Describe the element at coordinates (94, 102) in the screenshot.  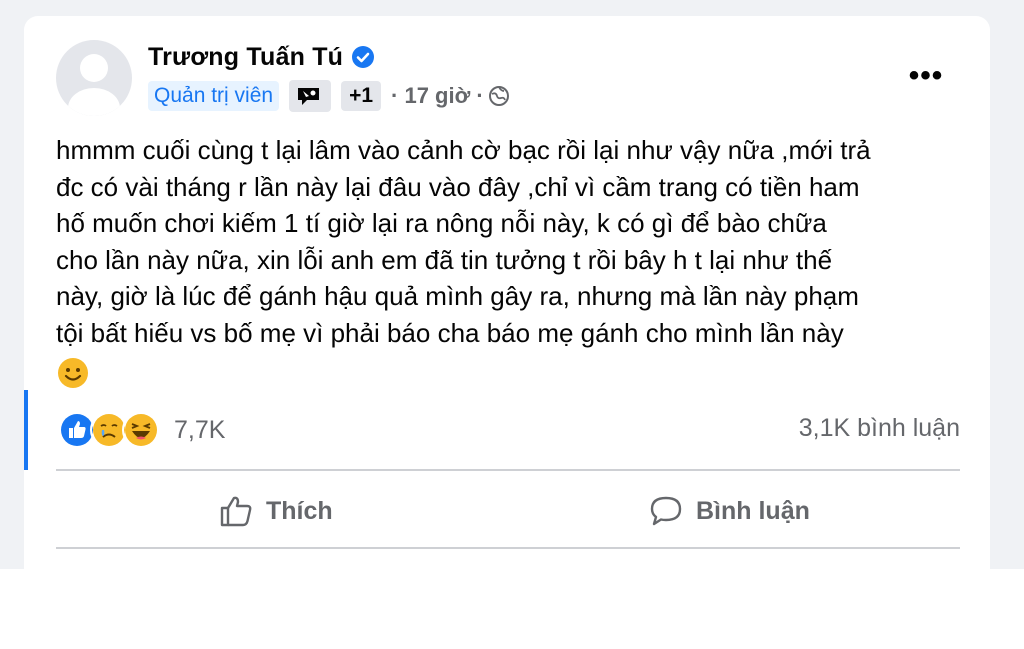
I see `avatar-shoulders` at that location.